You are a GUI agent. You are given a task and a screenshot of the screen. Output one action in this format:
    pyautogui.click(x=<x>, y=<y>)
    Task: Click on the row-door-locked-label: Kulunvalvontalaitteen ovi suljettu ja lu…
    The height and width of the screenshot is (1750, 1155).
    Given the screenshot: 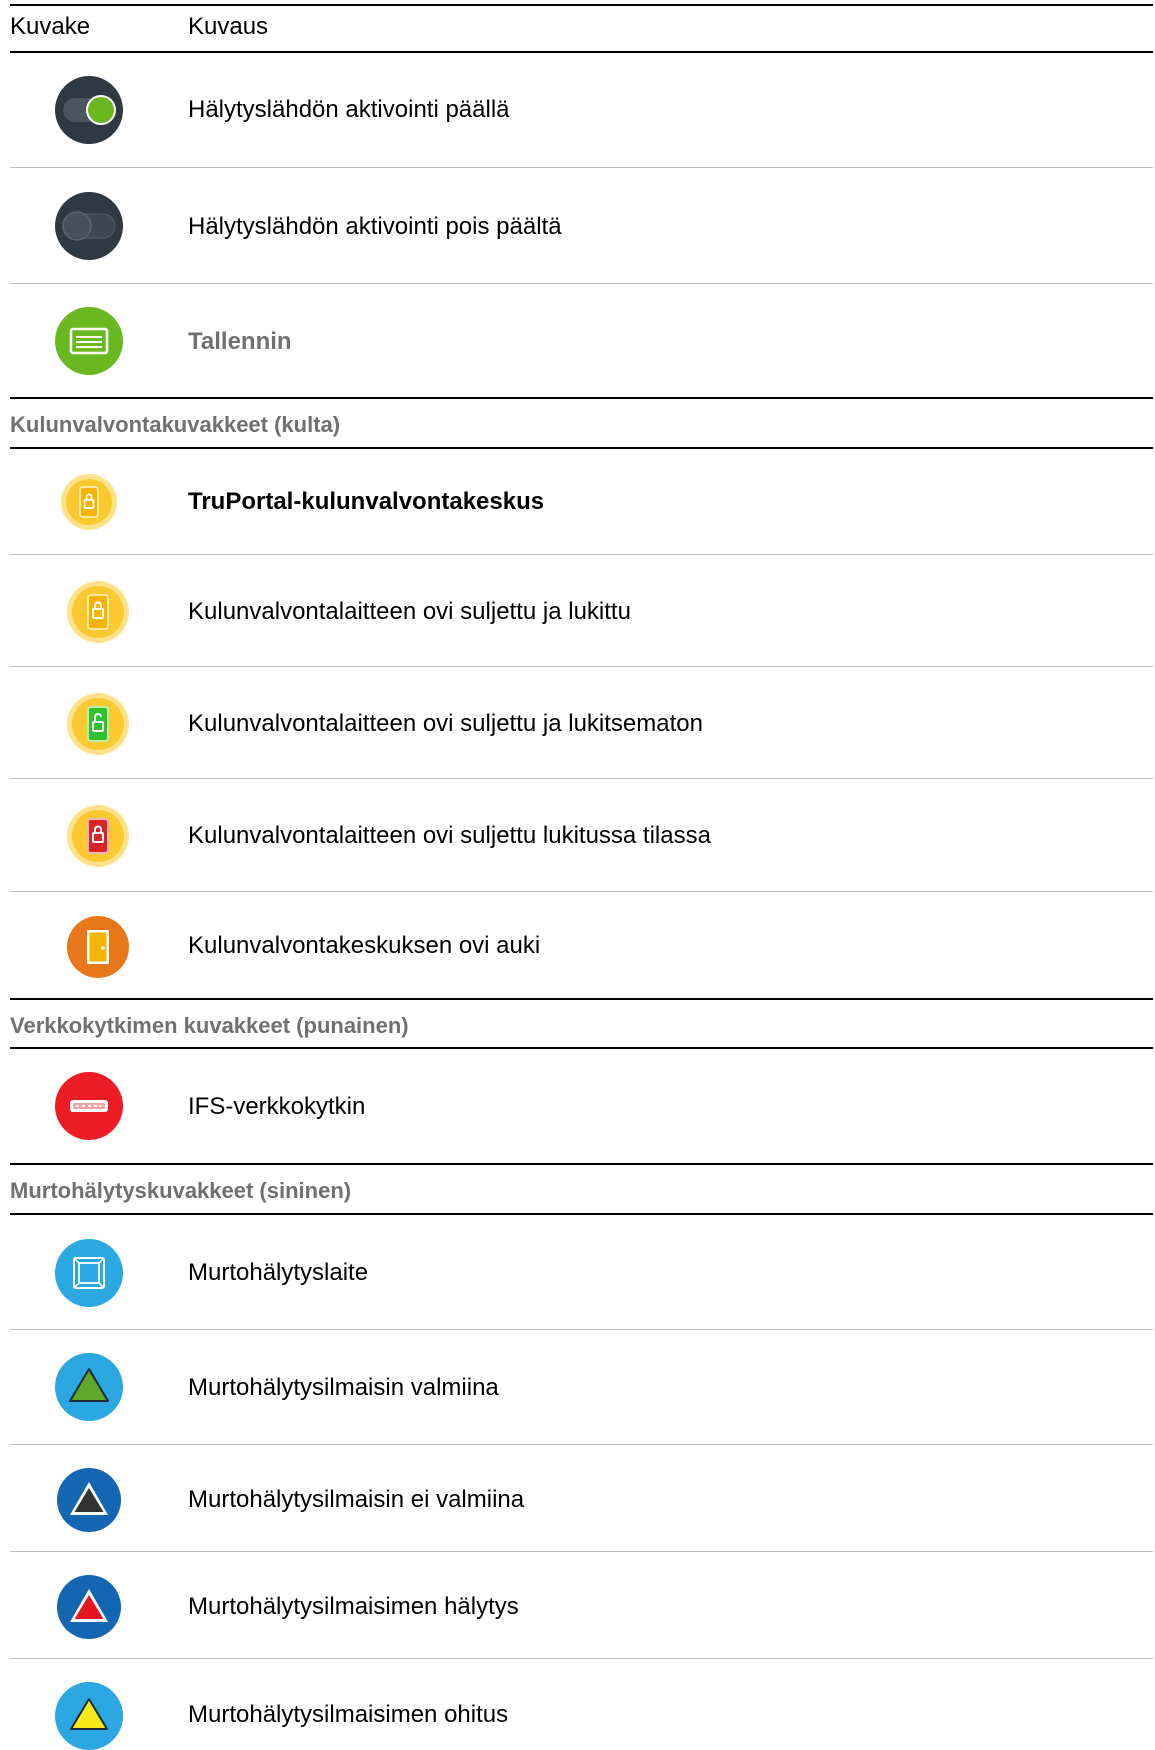 What is the action you would take?
    pyautogui.click(x=409, y=611)
    